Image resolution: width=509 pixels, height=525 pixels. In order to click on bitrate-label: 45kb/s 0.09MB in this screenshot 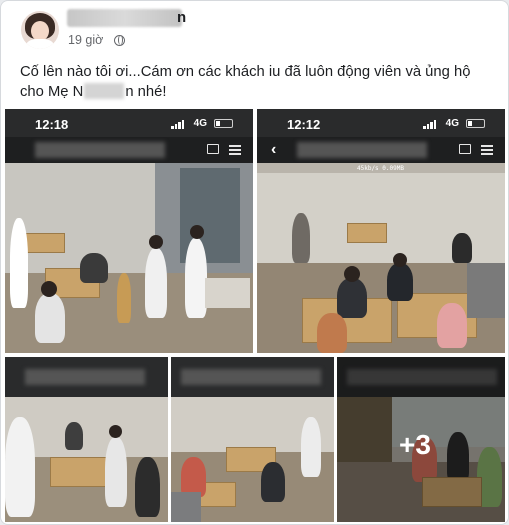, I will do `click(380, 168)`.